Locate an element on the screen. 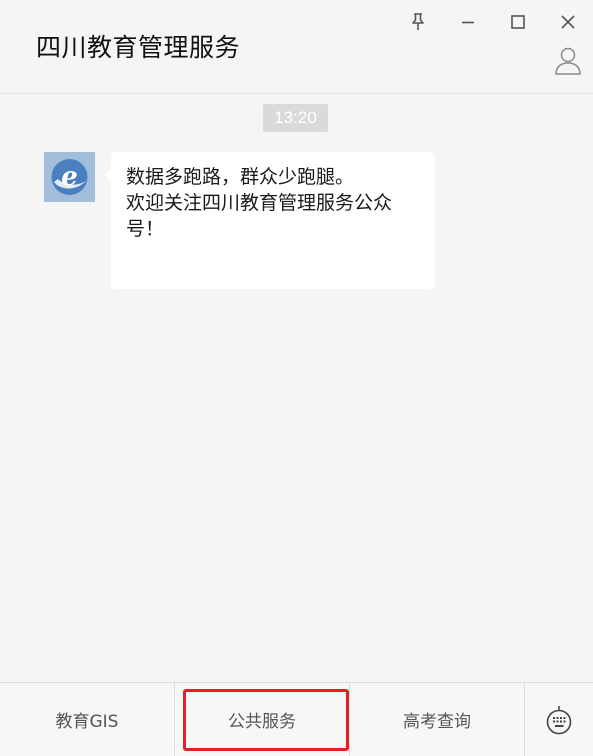 The height and width of the screenshot is (756, 593). sender-avatar: e is located at coordinates (69, 177).